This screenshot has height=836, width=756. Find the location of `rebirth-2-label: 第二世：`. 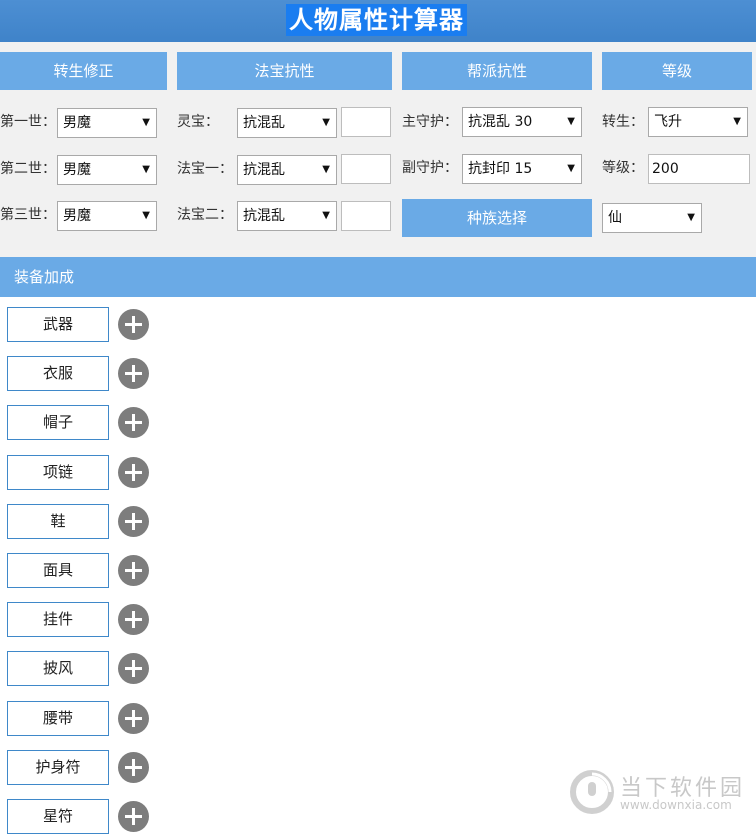

rebirth-2-label: 第二世： is located at coordinates (28, 169).